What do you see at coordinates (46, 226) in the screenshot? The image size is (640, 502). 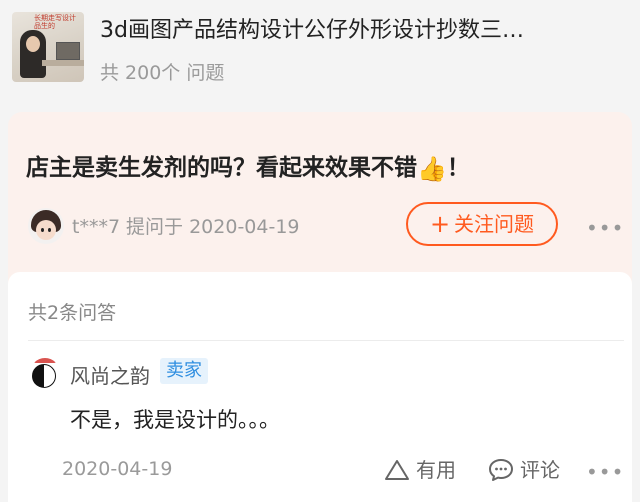 I see `asker-avatar` at bounding box center [46, 226].